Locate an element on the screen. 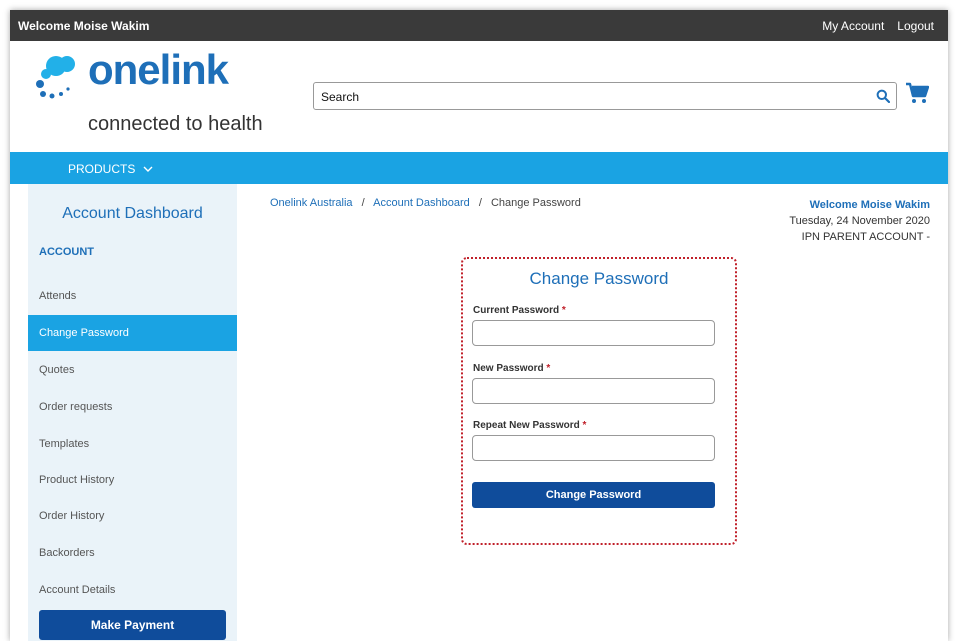 The width and height of the screenshot is (955, 641). repeat-password-label-text: Repeat New Password is located at coordinates (526, 425).